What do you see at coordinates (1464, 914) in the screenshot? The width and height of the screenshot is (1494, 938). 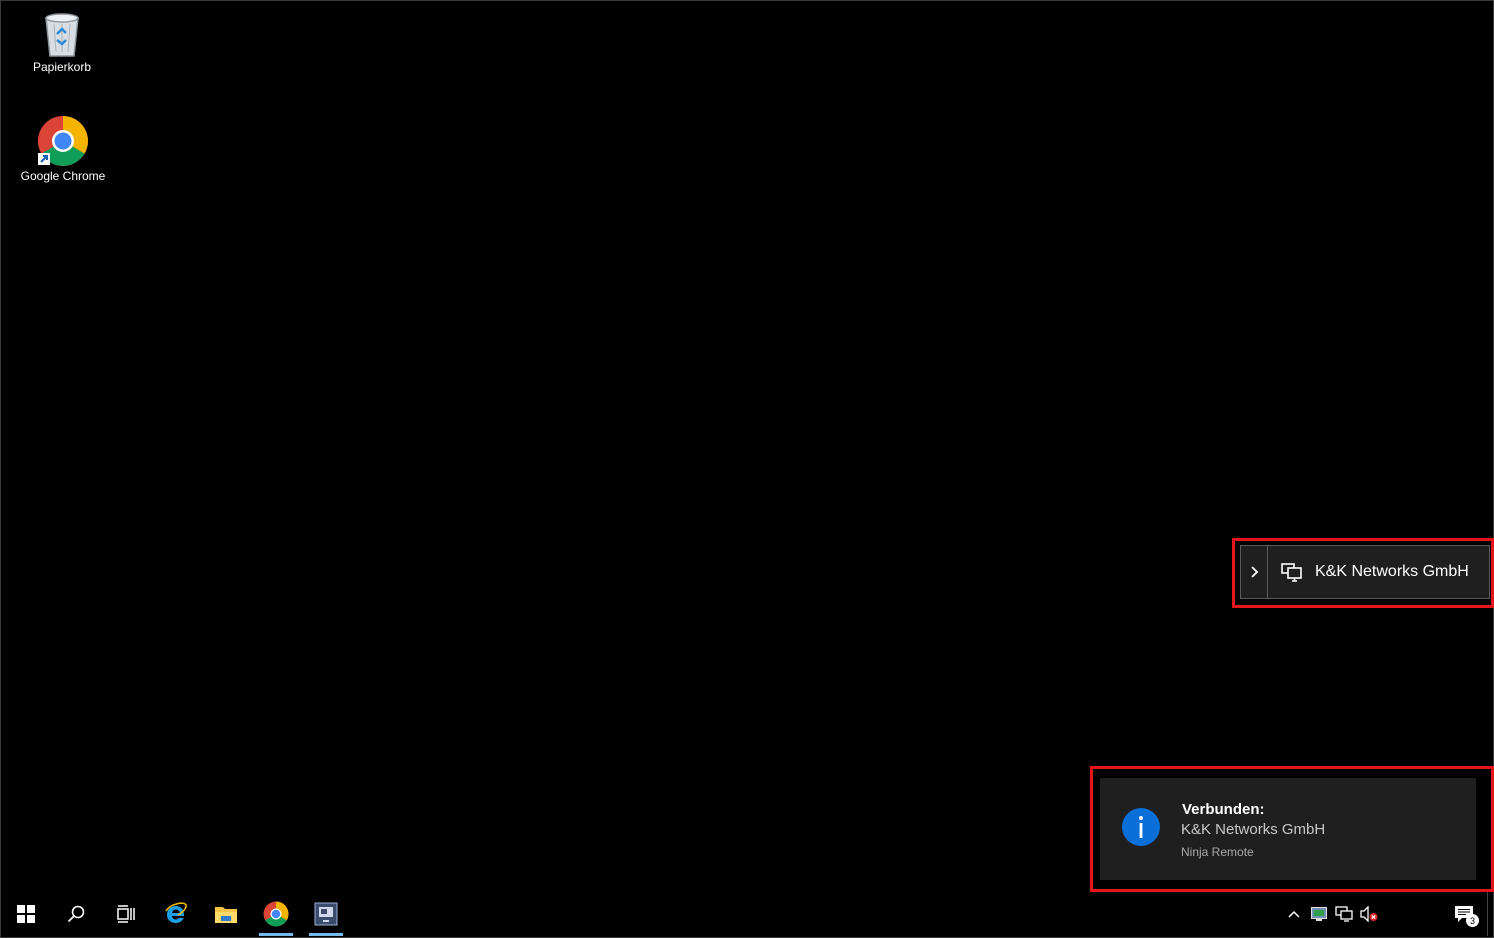 I see `action-center-button: 3` at bounding box center [1464, 914].